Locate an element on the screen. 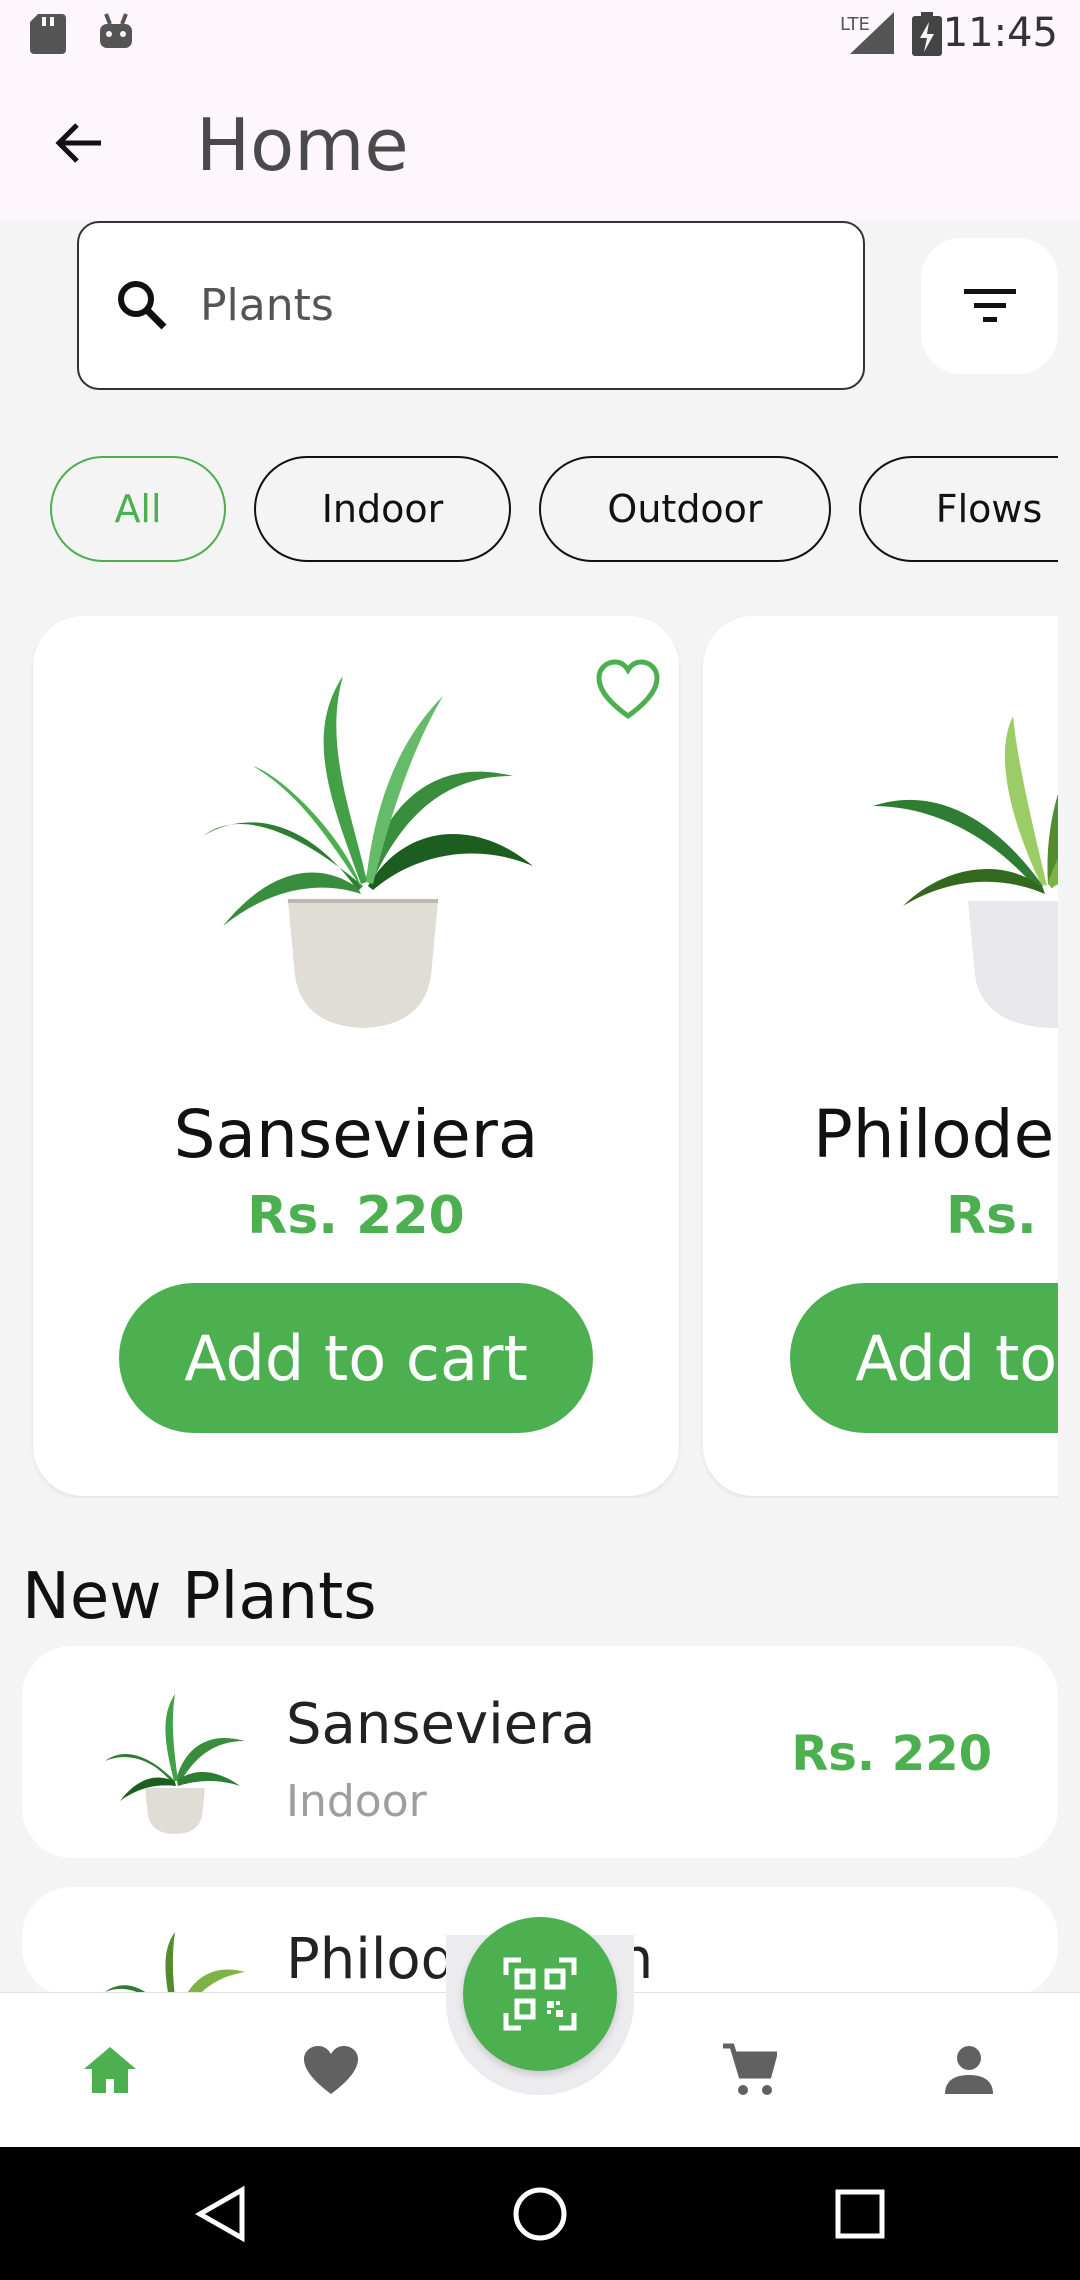  plant-price: Rs. 220 is located at coordinates (891, 1754).